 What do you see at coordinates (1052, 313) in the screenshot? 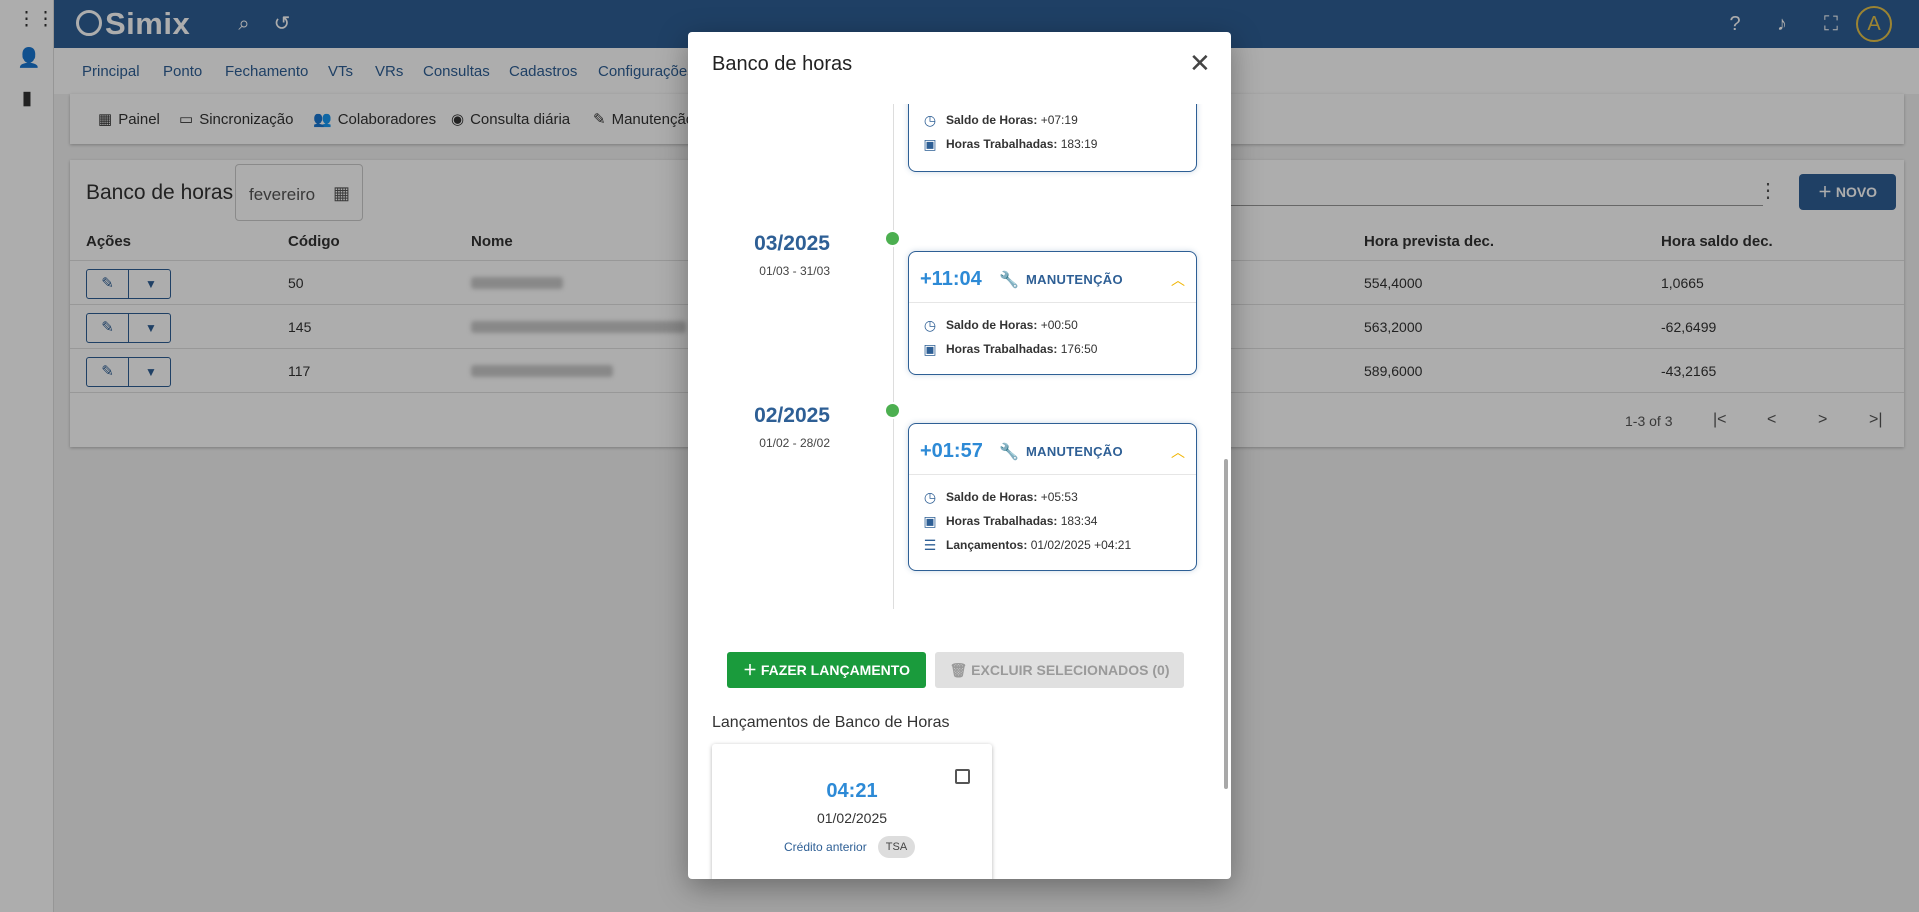
I see `timeline-card: +11:04 🔧 MANUTENÇÃO ︿ ◷ Saldo de Horas` at bounding box center [1052, 313].